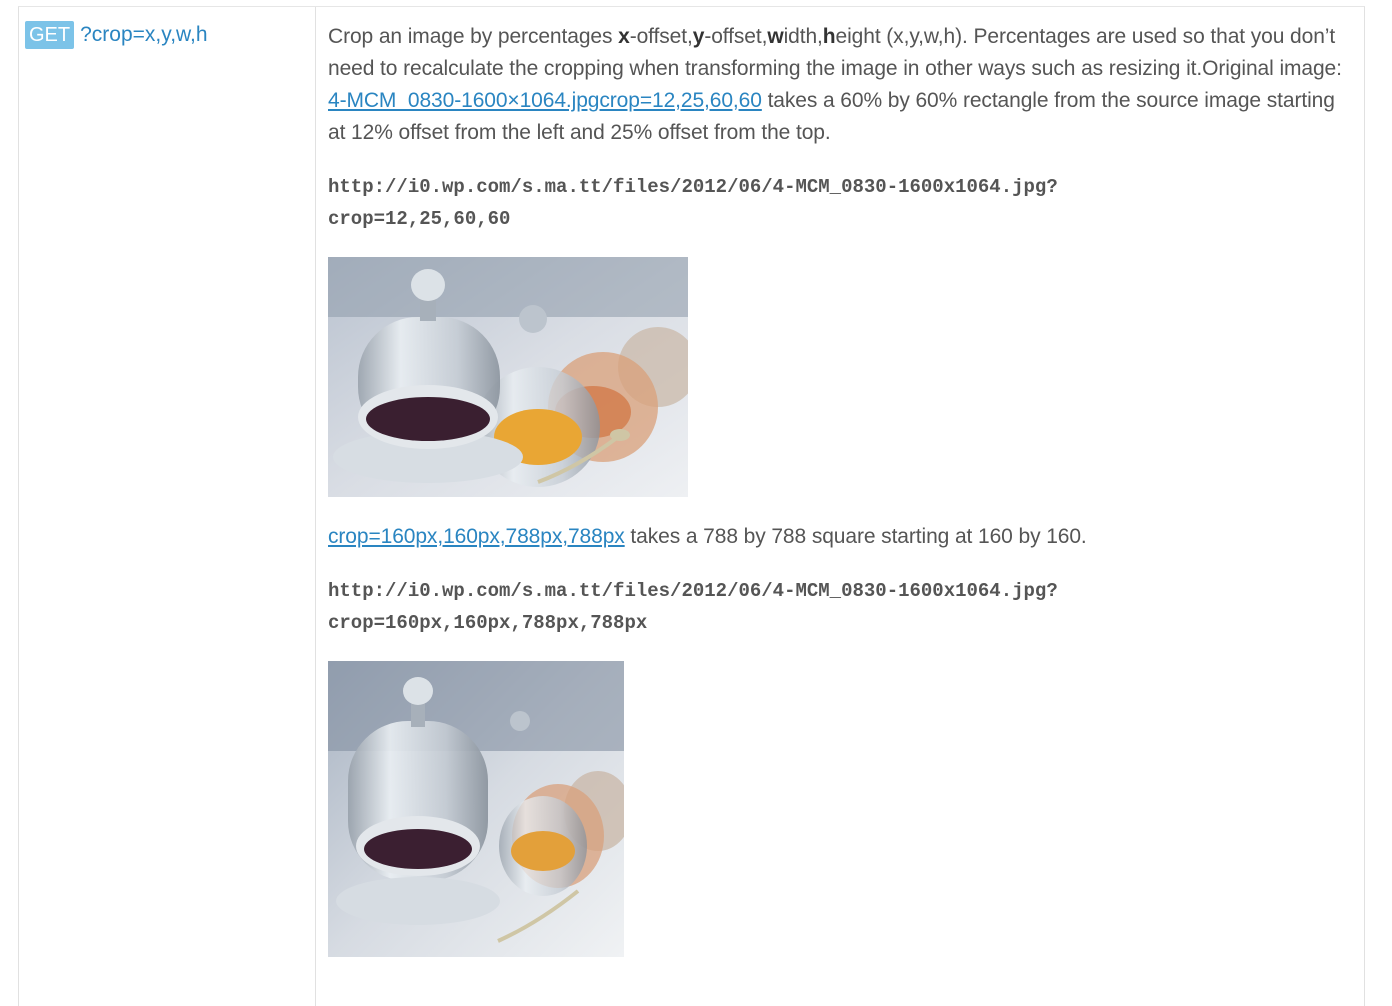 Image resolution: width=1392 pixels, height=1006 pixels. What do you see at coordinates (473, 36) in the screenshot?
I see `description-intro: Crop an image by percentages` at bounding box center [473, 36].